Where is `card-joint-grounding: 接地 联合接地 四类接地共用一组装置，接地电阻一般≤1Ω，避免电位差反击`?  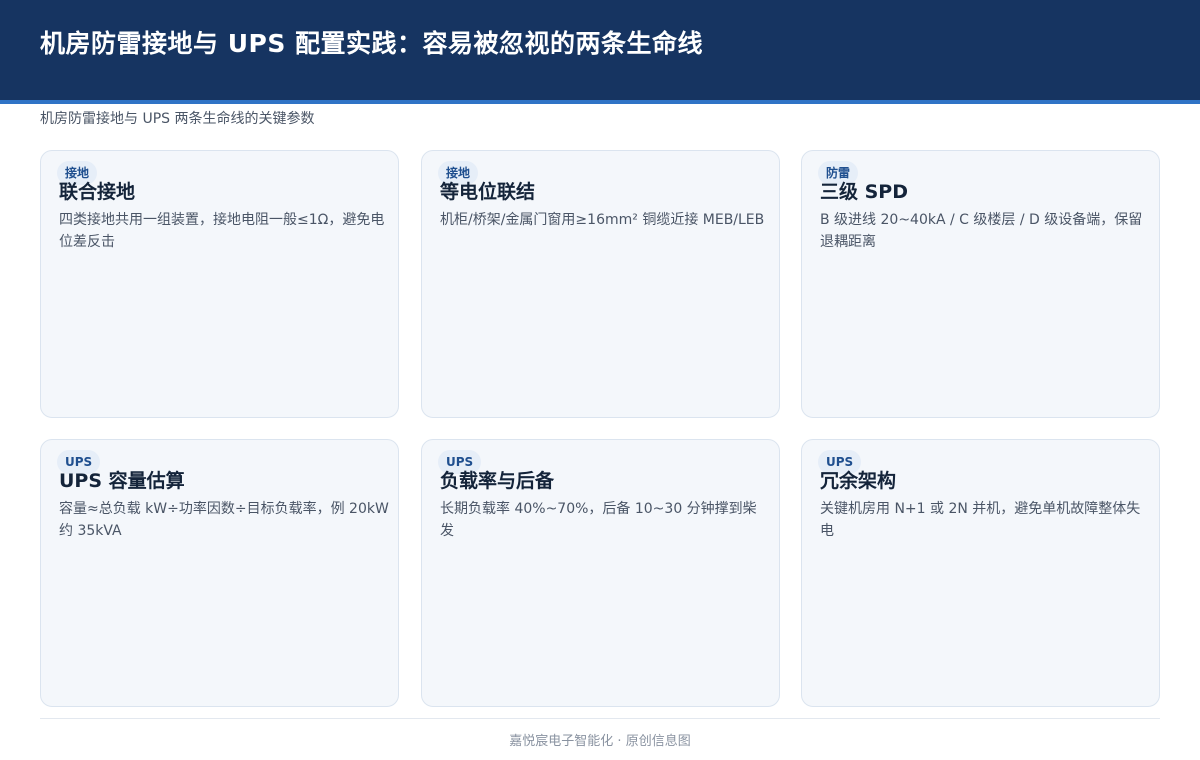 card-joint-grounding: 接地 联合接地 四类接地共用一组装置，接地电阻一般≤1Ω，避免电位差反击 is located at coordinates (219, 284).